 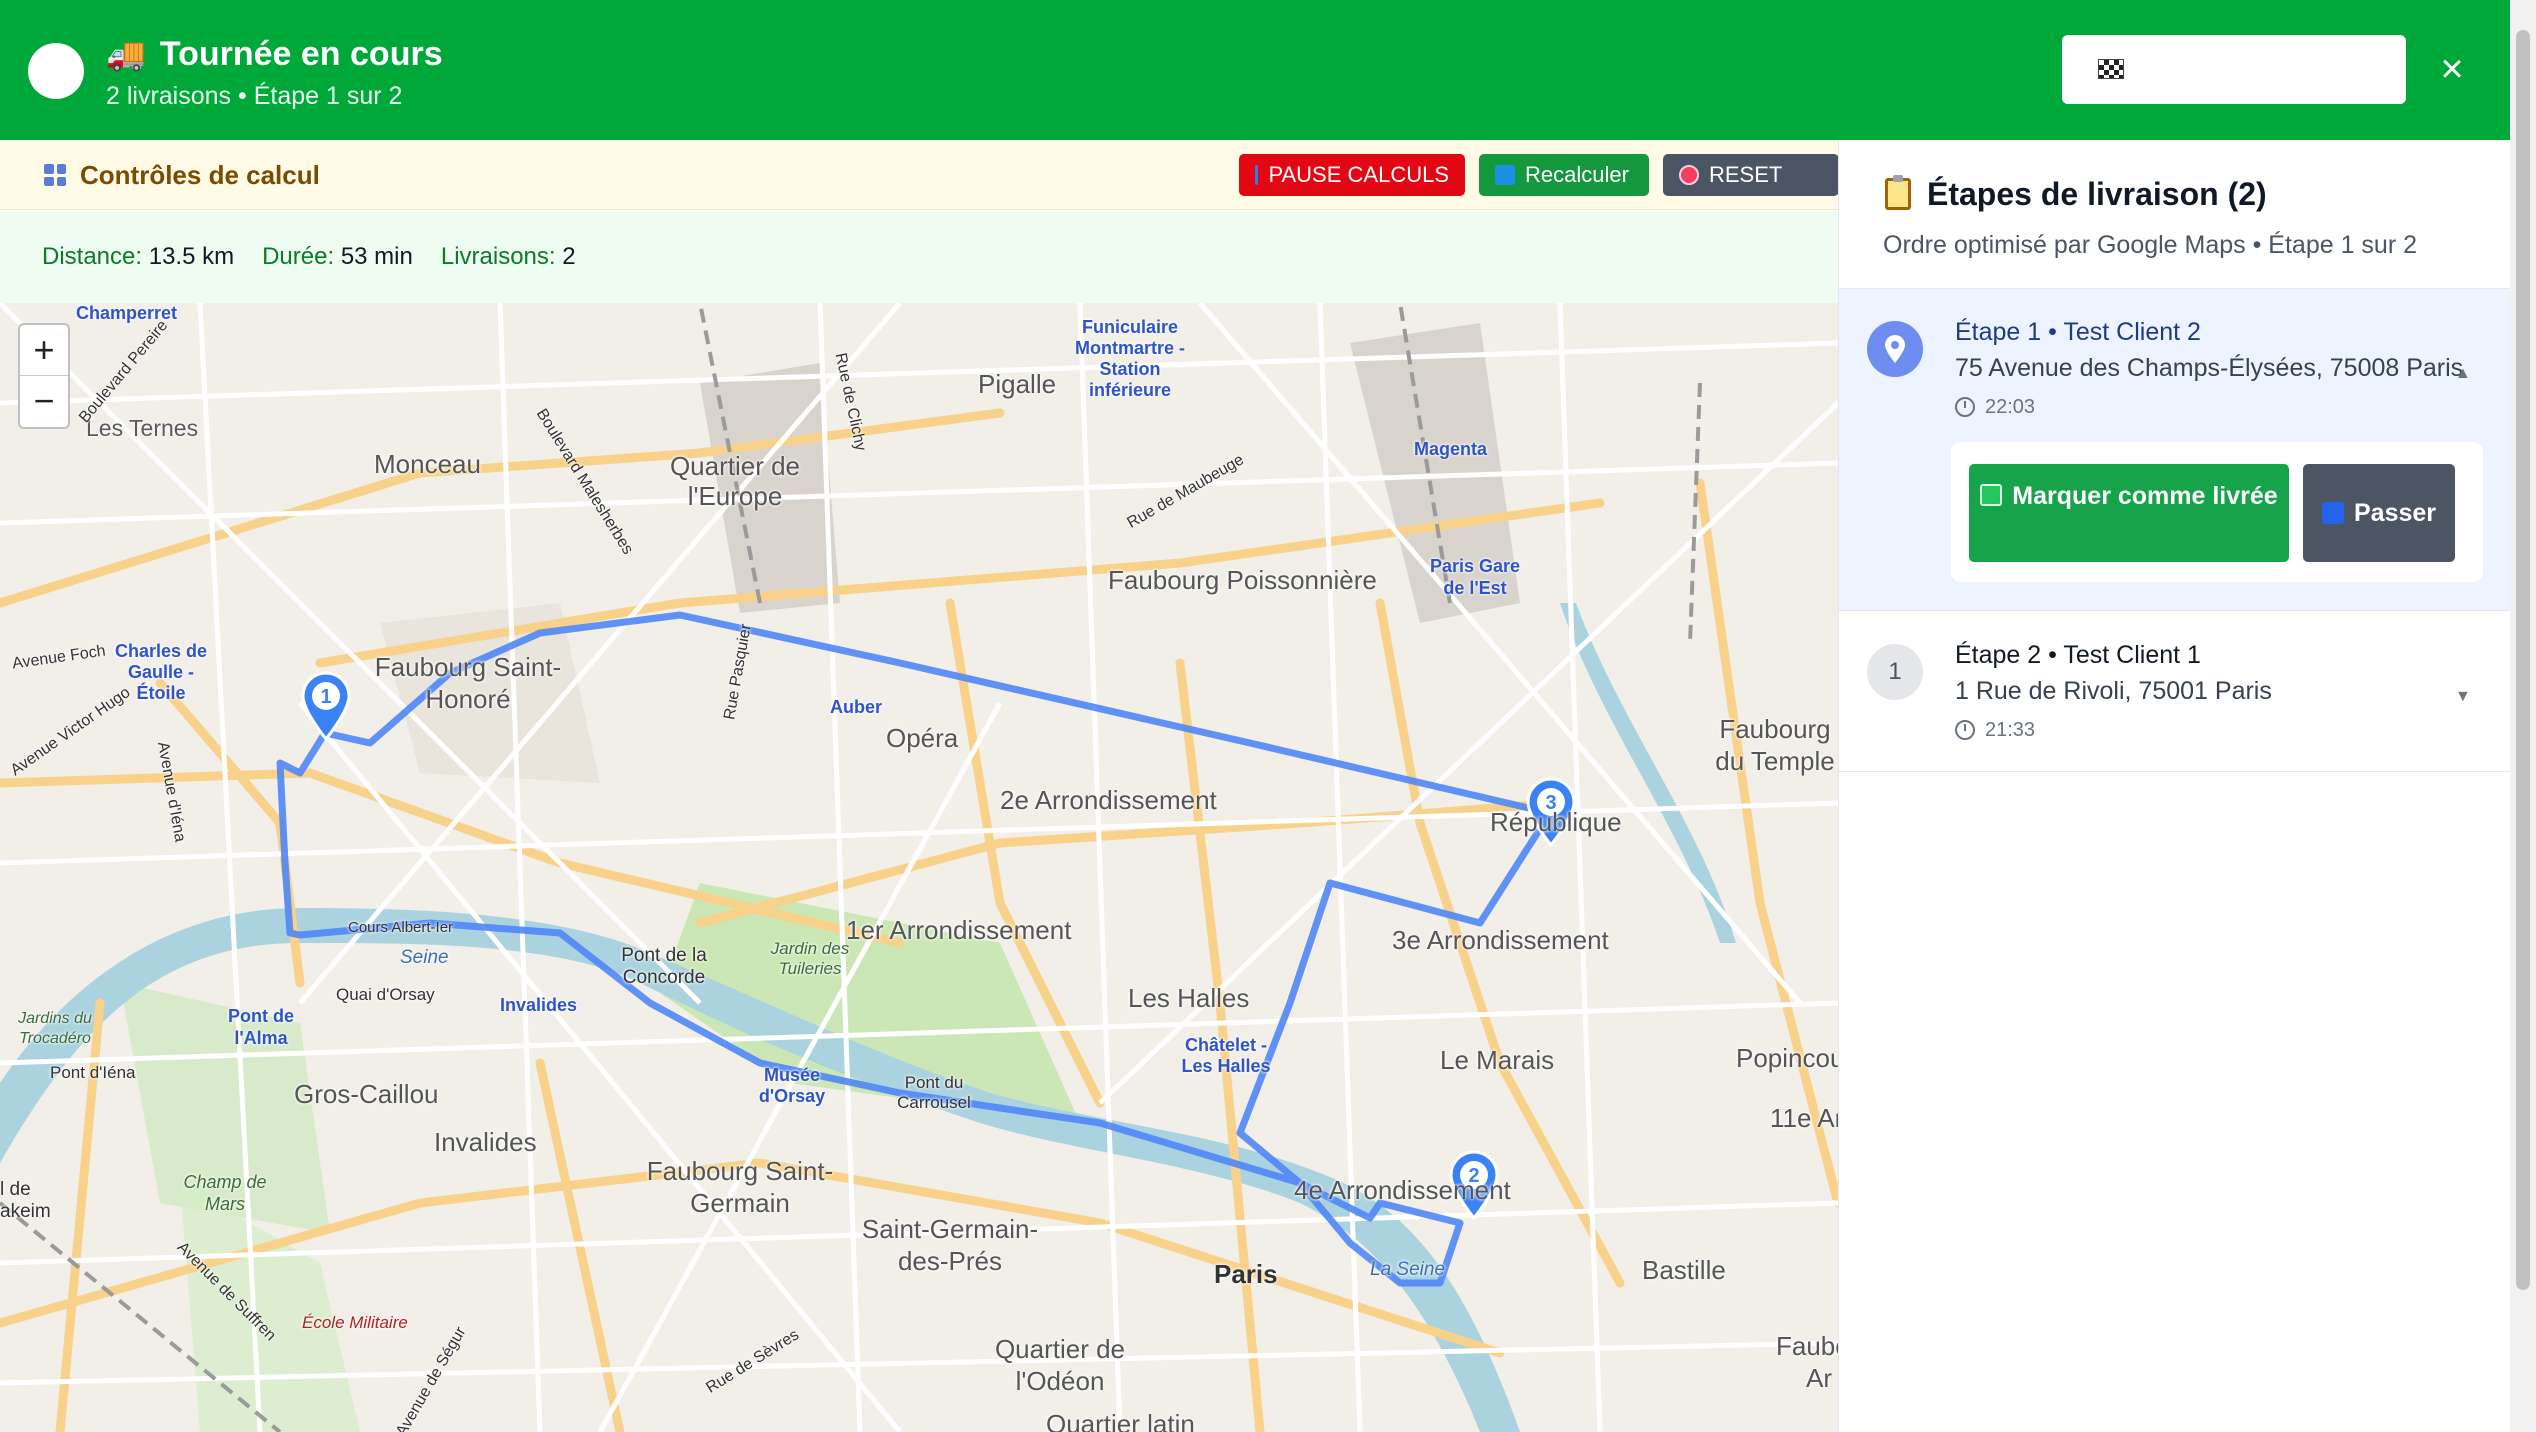 What do you see at coordinates (1189, 998) in the screenshot?
I see `map-label: Les Halles` at bounding box center [1189, 998].